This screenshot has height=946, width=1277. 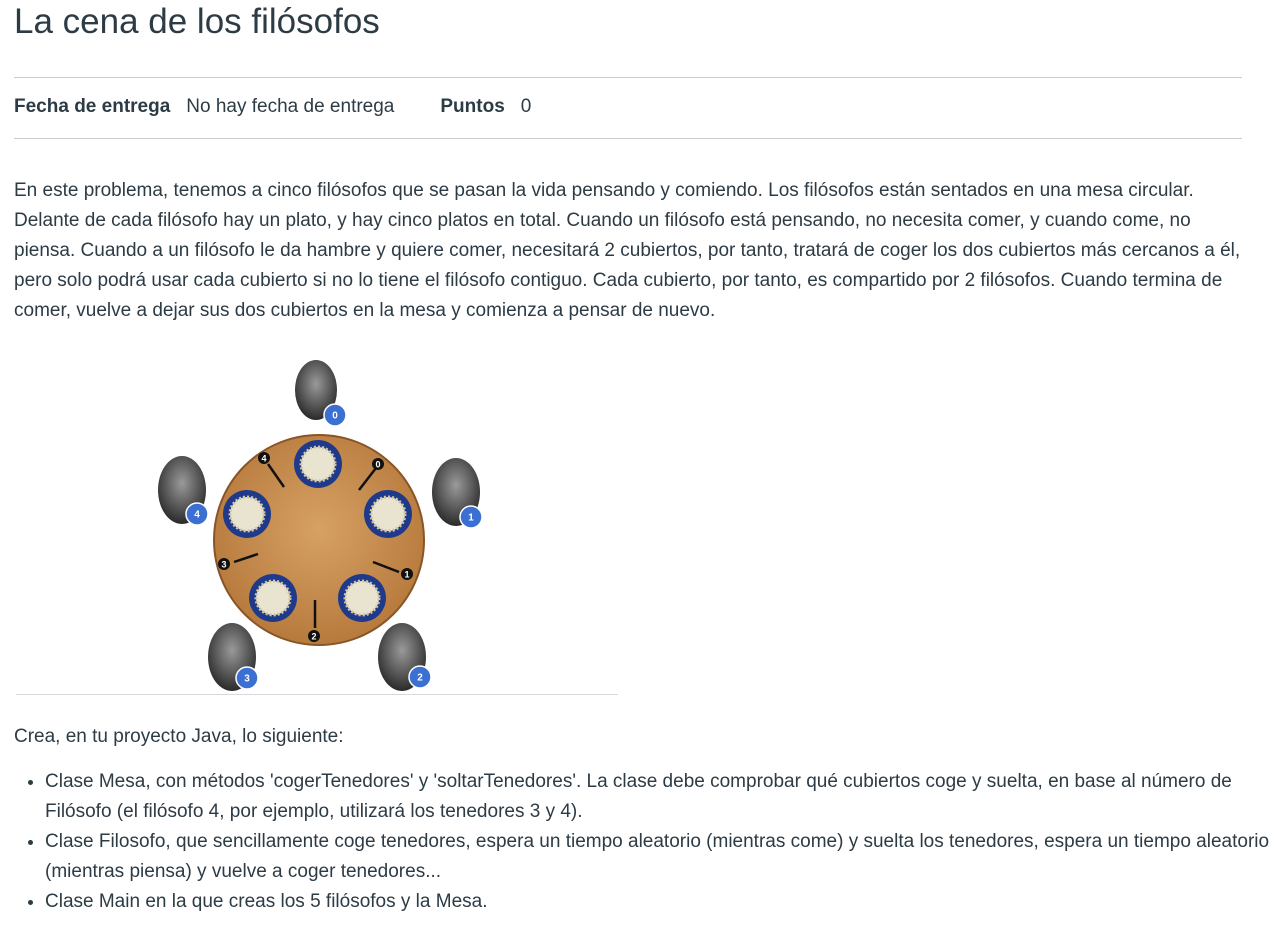 I want to click on due-date-label: Fecha de entrega, so click(x=92, y=106).